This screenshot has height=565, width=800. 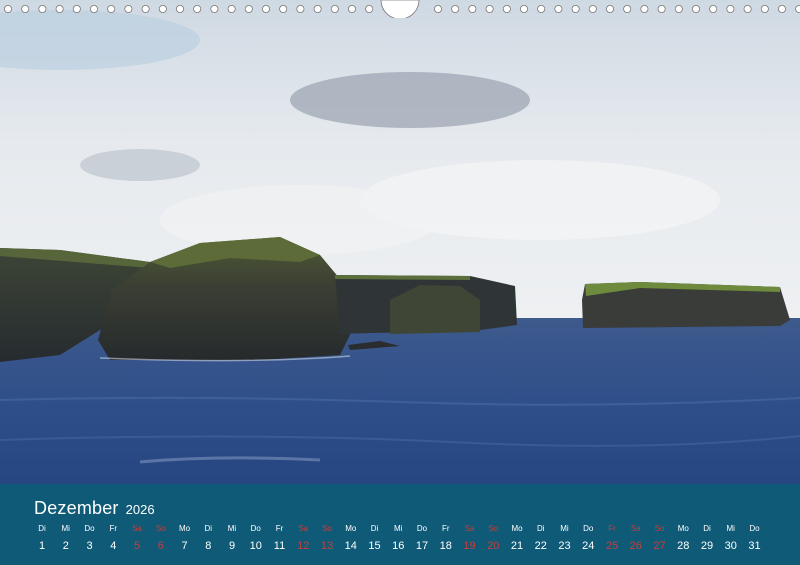 I want to click on day-cell: Di 8, so click(x=208, y=538).